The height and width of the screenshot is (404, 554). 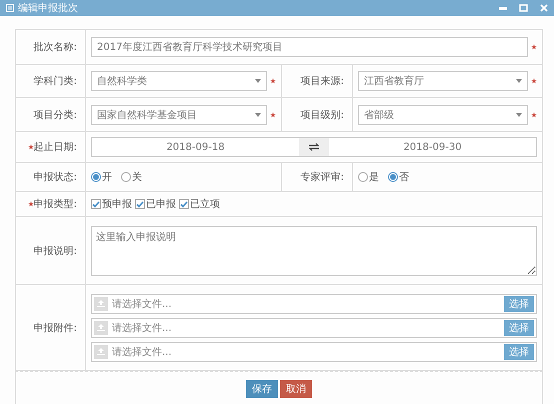 I want to click on select-field: 自然科学类, so click(x=179, y=81).